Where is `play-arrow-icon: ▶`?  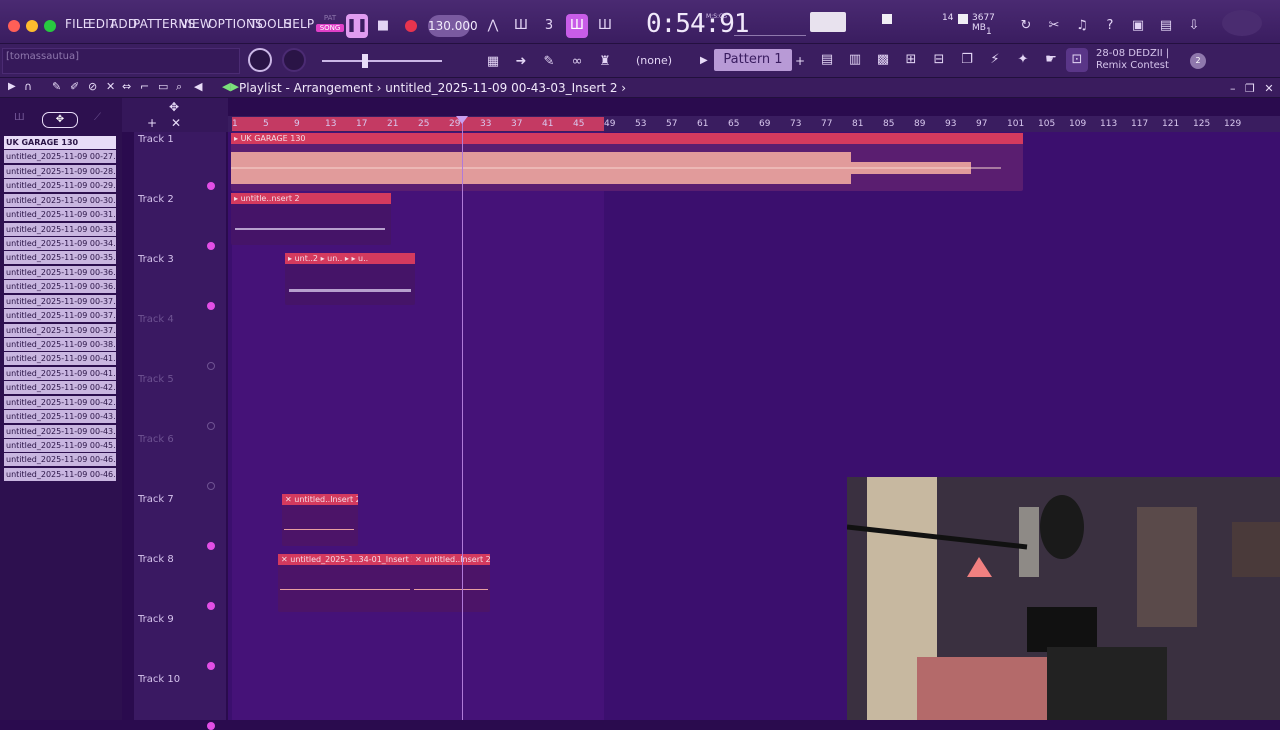 play-arrow-icon: ▶ is located at coordinates (12, 86).